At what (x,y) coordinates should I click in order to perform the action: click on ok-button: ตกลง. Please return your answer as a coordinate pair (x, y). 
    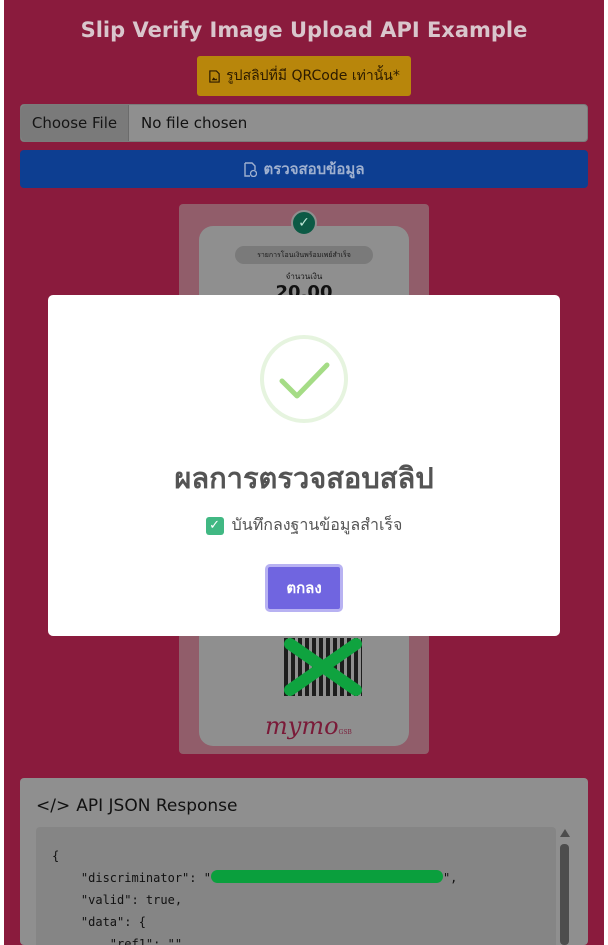
    Looking at the image, I should click on (304, 588).